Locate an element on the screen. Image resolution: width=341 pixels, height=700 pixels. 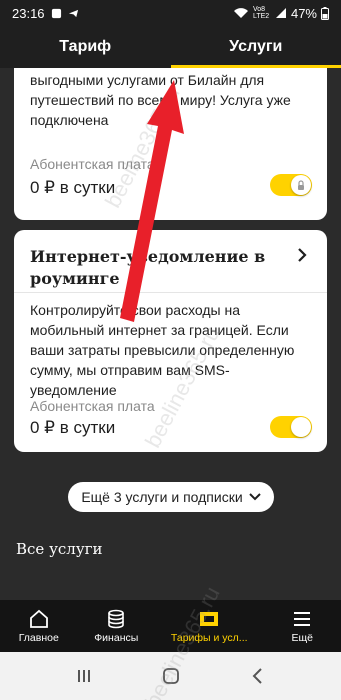
recent-apps-icon is located at coordinates (84, 676).